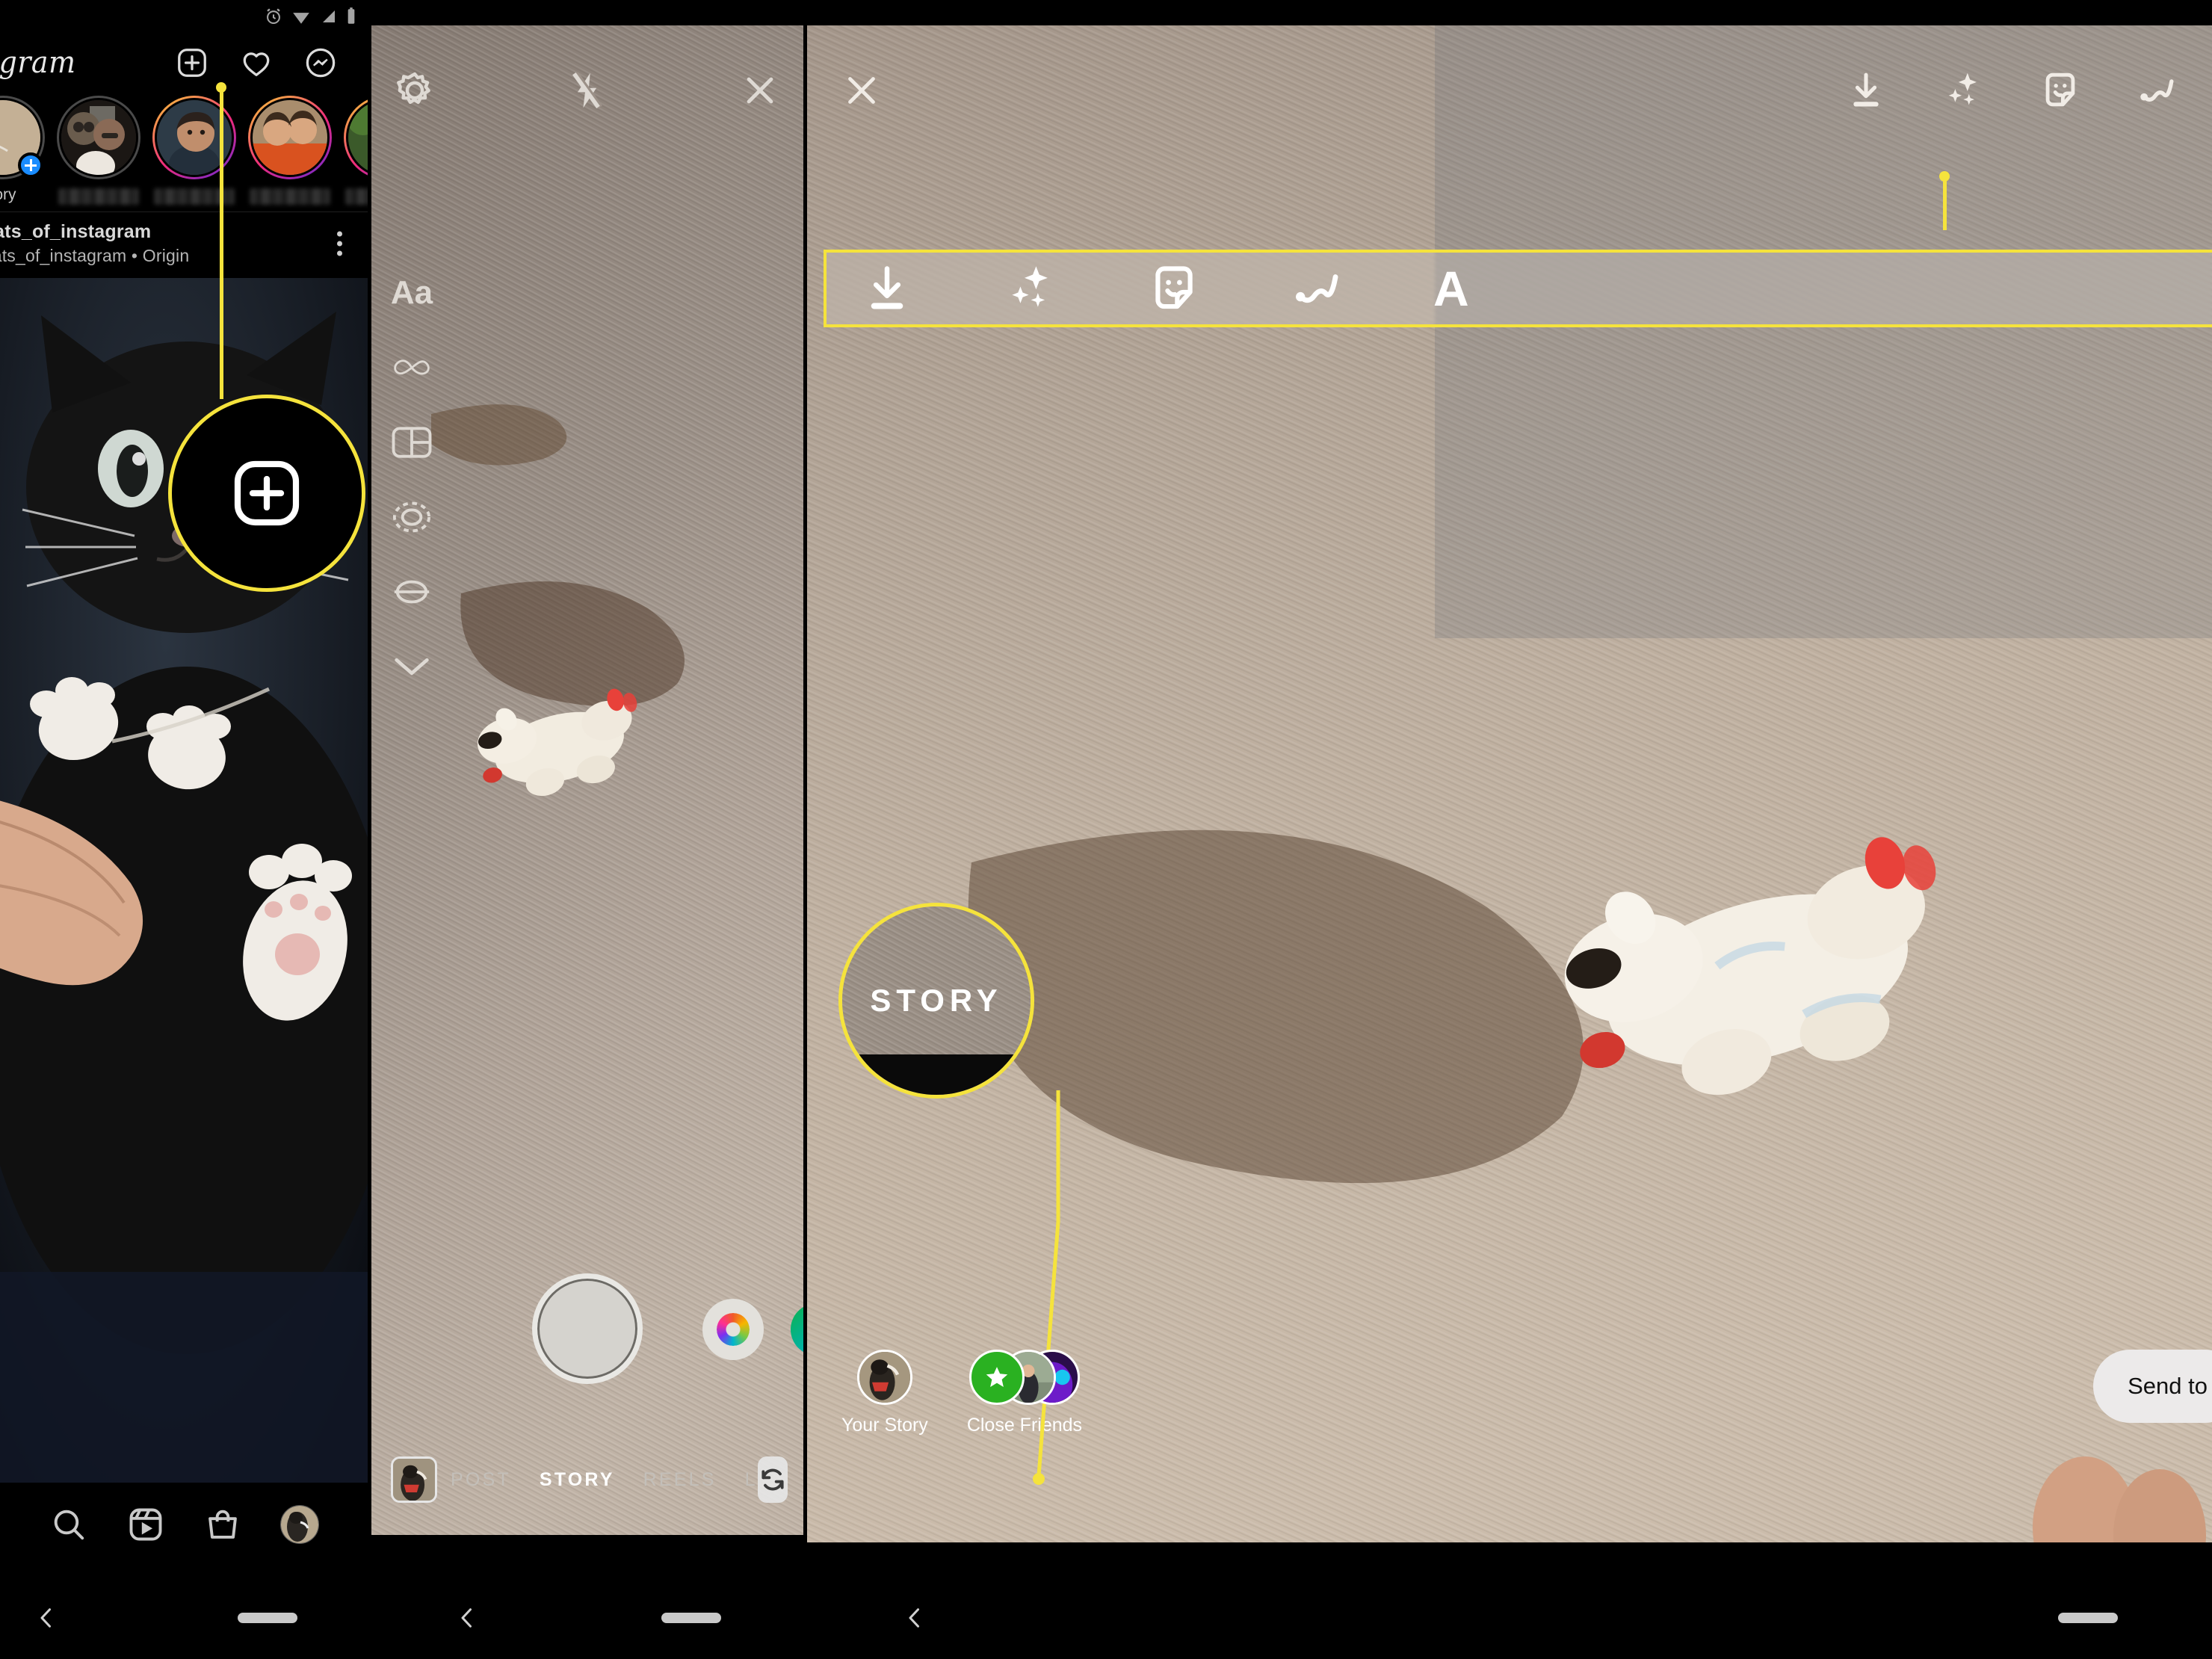 This screenshot has width=2212, height=1659. What do you see at coordinates (68, 1524) in the screenshot?
I see `search-icon` at bounding box center [68, 1524].